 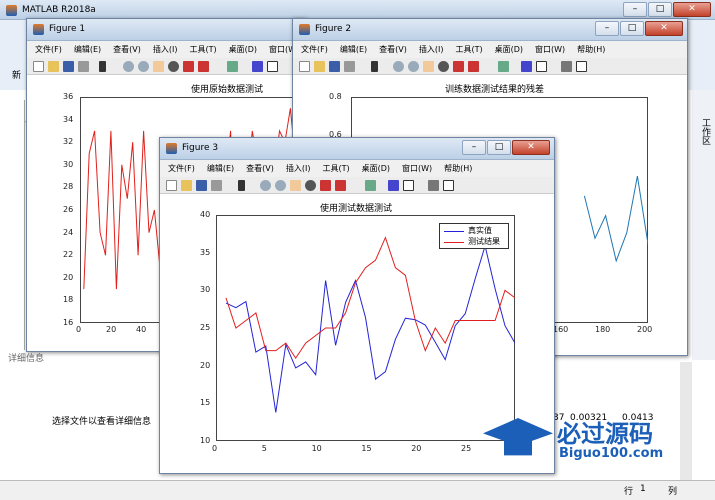 I want to click on figure-3-menu: 文件(F) 编辑(E) 查看(V) 插入(I) 工具(T) 桌面(D) 窗口(W) 帮助(H), so click(x=357, y=168).